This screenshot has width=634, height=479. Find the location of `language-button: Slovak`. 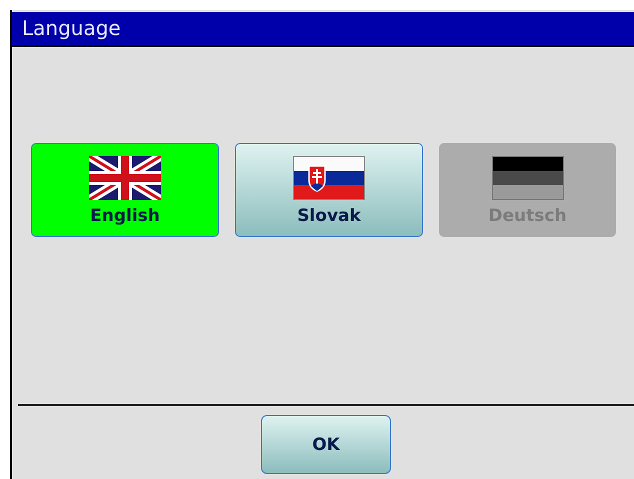

language-button: Slovak is located at coordinates (329, 190).